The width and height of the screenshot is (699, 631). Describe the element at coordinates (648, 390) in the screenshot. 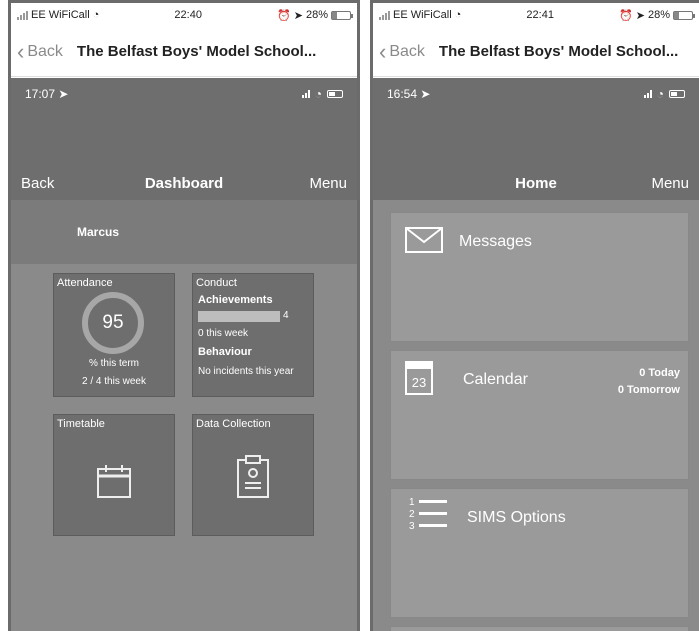

I see `calendar-tomorrow-count: 0 Tomorrow` at that location.